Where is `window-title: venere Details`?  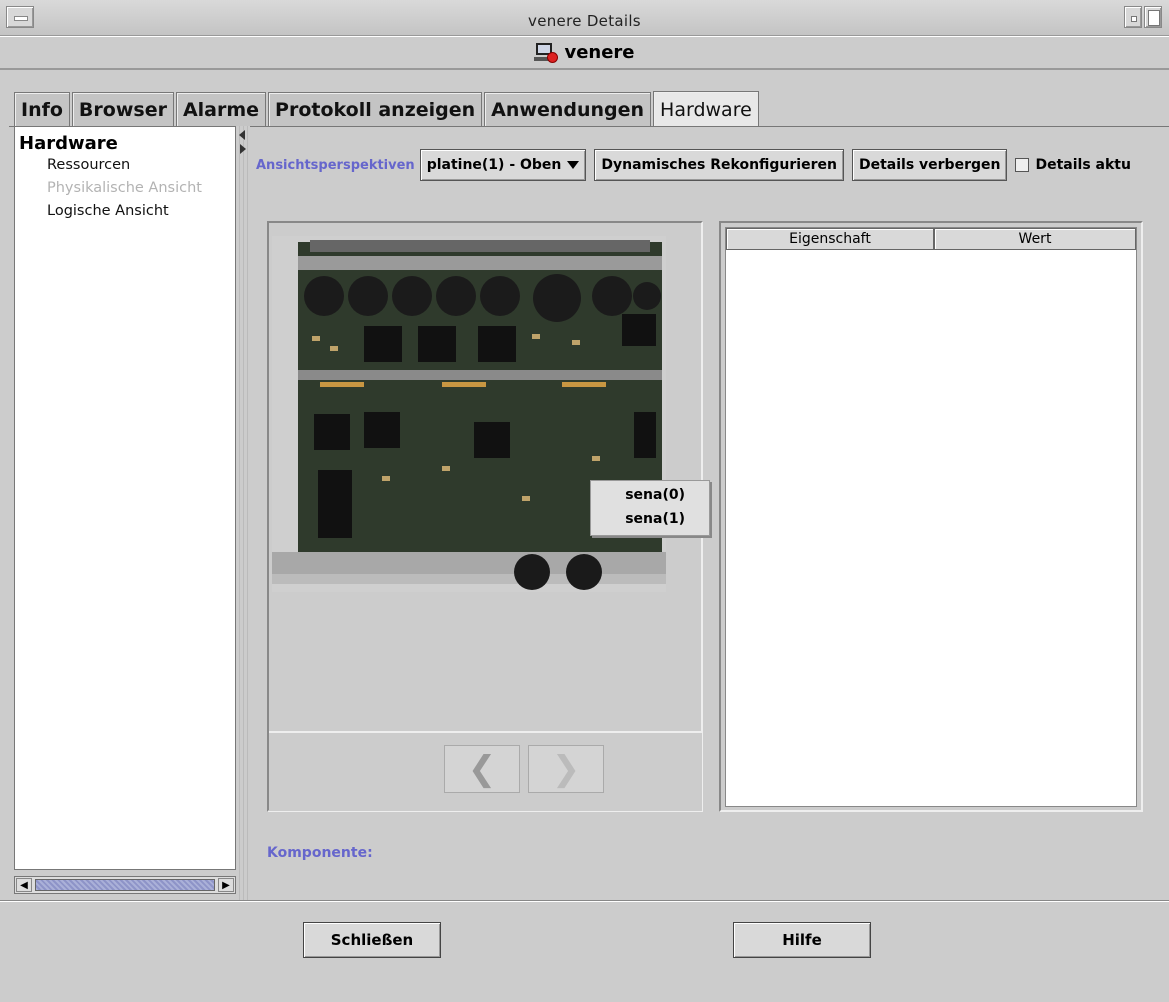
window-title: venere Details is located at coordinates (584, 21).